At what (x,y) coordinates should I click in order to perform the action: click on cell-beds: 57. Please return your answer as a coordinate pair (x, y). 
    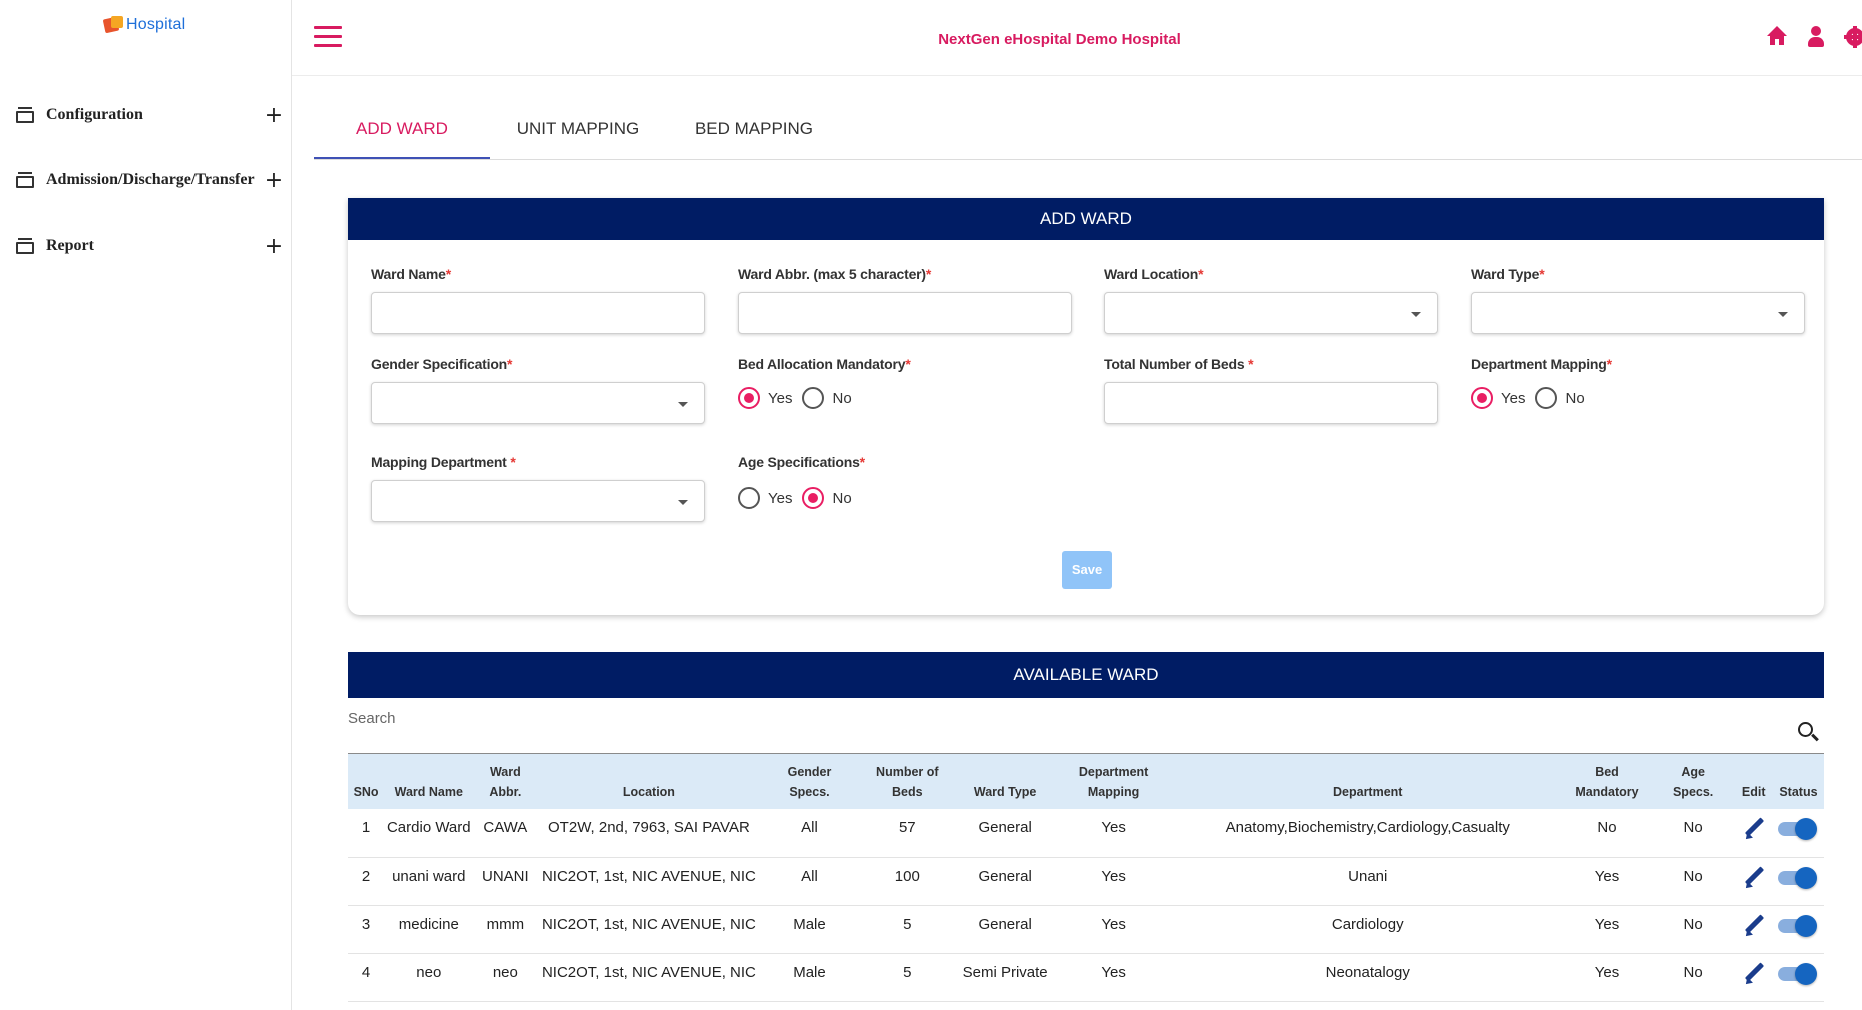
    Looking at the image, I should click on (907, 833).